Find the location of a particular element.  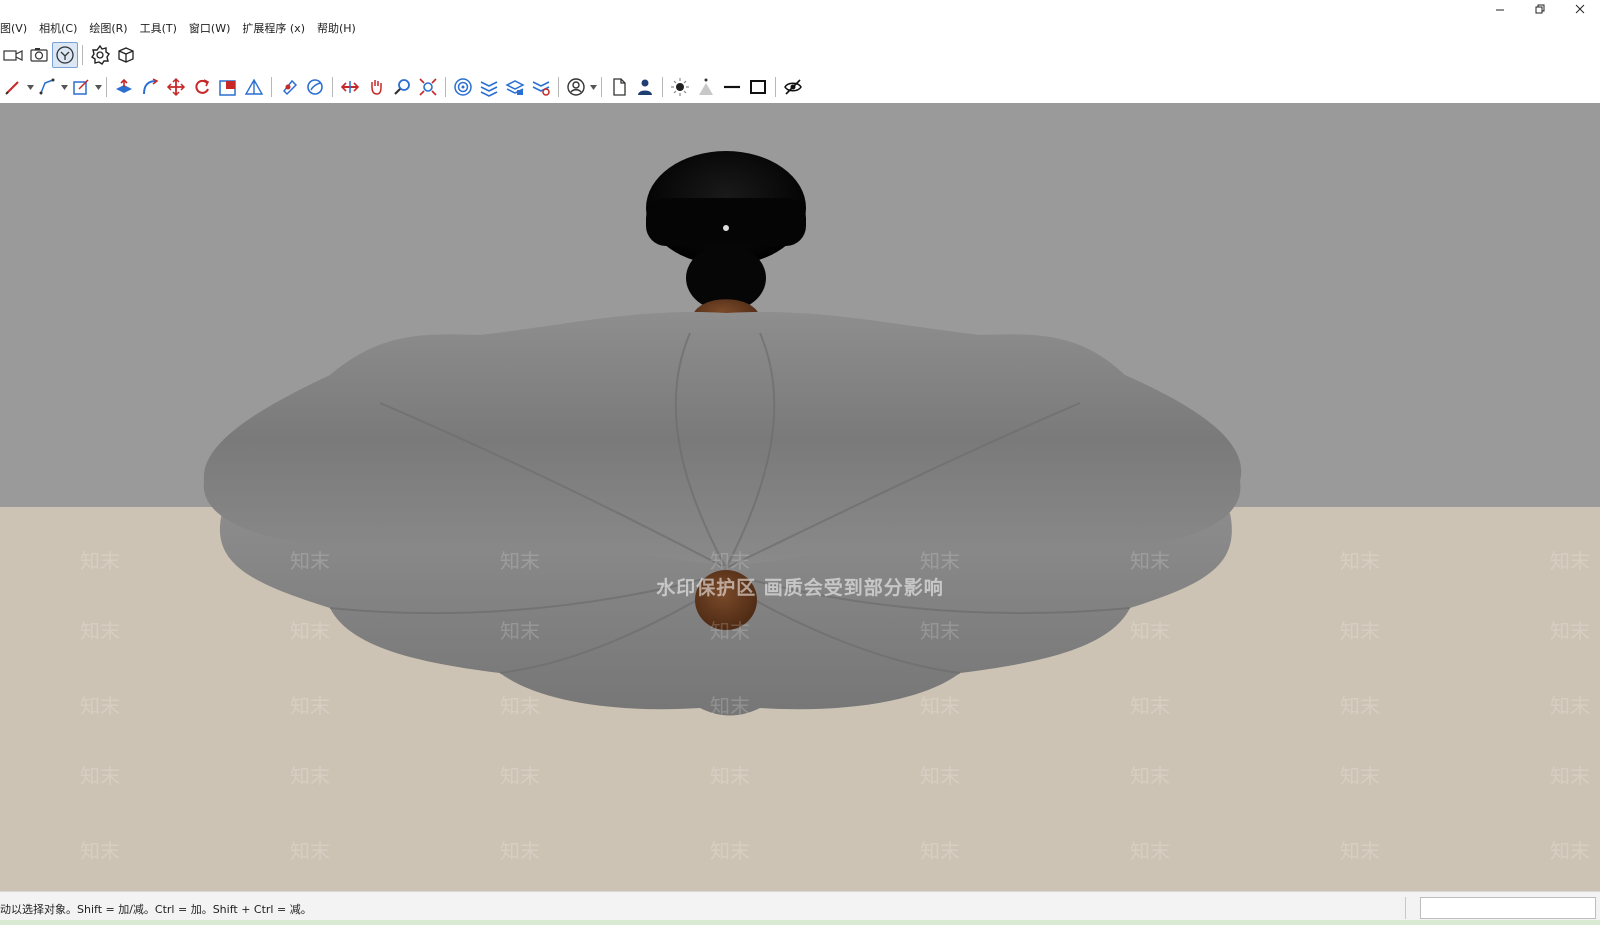

toolbar-main is located at coordinates (403, 87).